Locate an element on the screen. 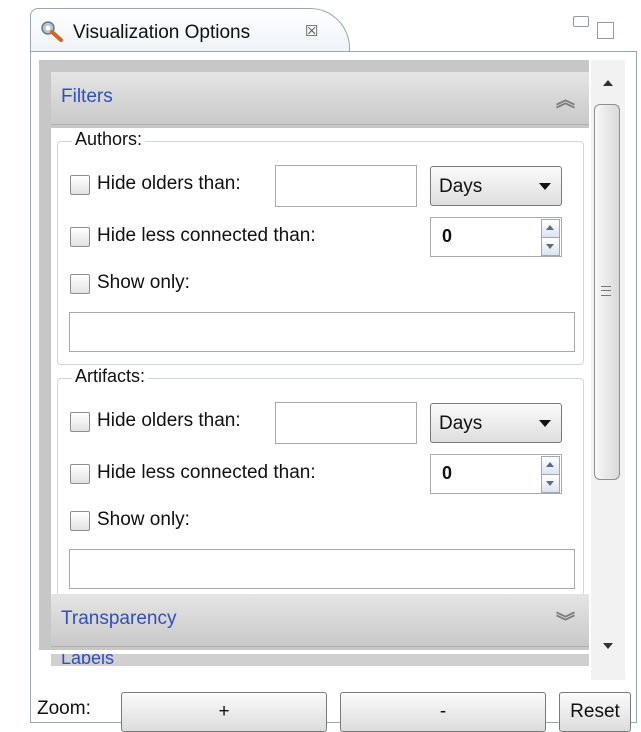 The image size is (641, 732). reset-button: Reset is located at coordinates (595, 712).